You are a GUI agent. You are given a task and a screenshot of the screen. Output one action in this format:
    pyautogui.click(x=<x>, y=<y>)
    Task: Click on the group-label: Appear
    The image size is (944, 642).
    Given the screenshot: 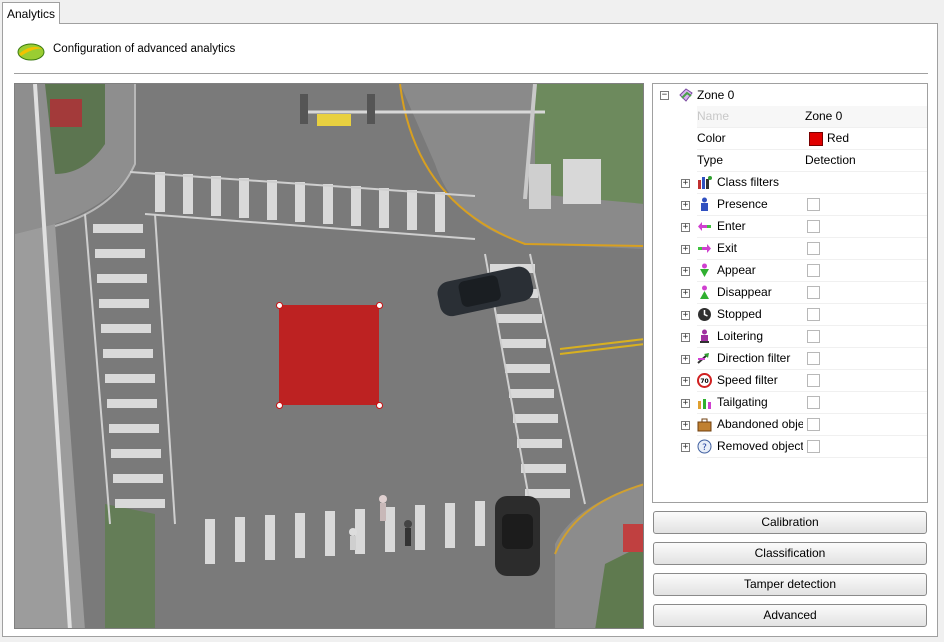 What is the action you would take?
    pyautogui.click(x=736, y=270)
    